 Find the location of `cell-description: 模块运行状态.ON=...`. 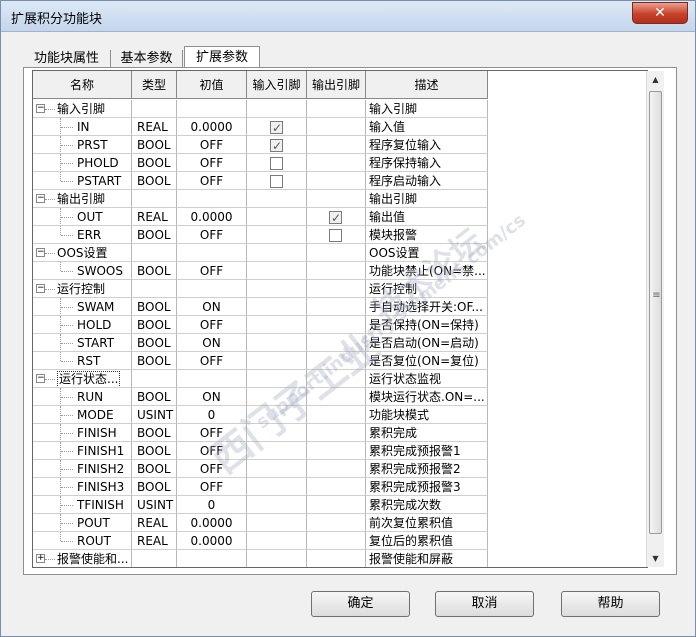

cell-description: 模块运行状态.ON=... is located at coordinates (427, 397).